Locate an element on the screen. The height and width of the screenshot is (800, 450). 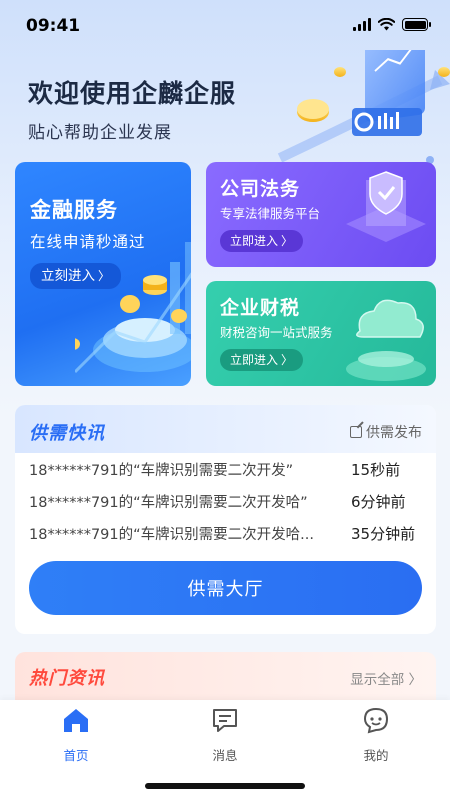
cloud-illustration is located at coordinates (386, 340).